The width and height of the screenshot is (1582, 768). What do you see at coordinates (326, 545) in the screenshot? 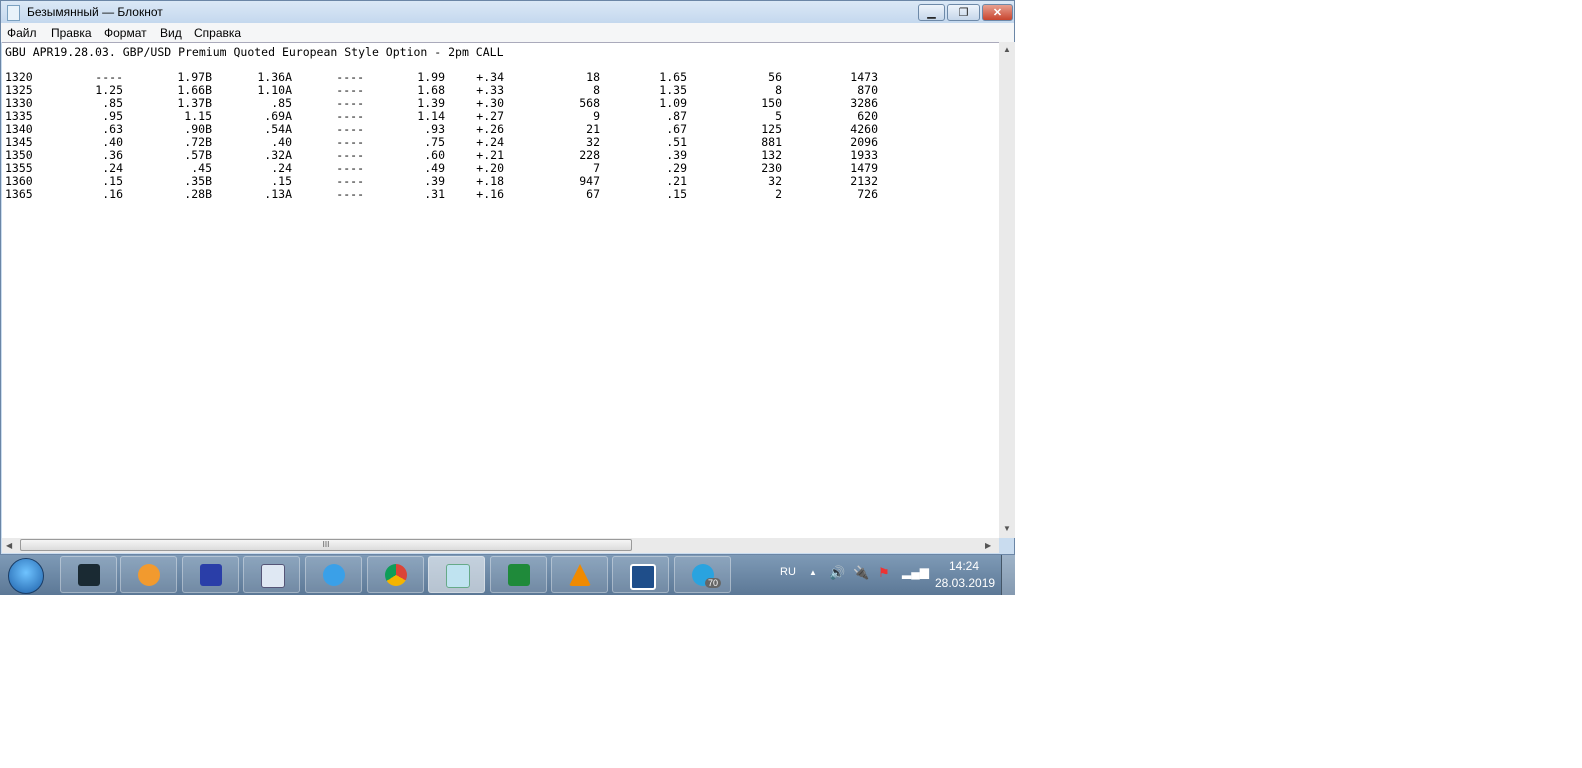
I see `scroll-thumb: III` at bounding box center [326, 545].